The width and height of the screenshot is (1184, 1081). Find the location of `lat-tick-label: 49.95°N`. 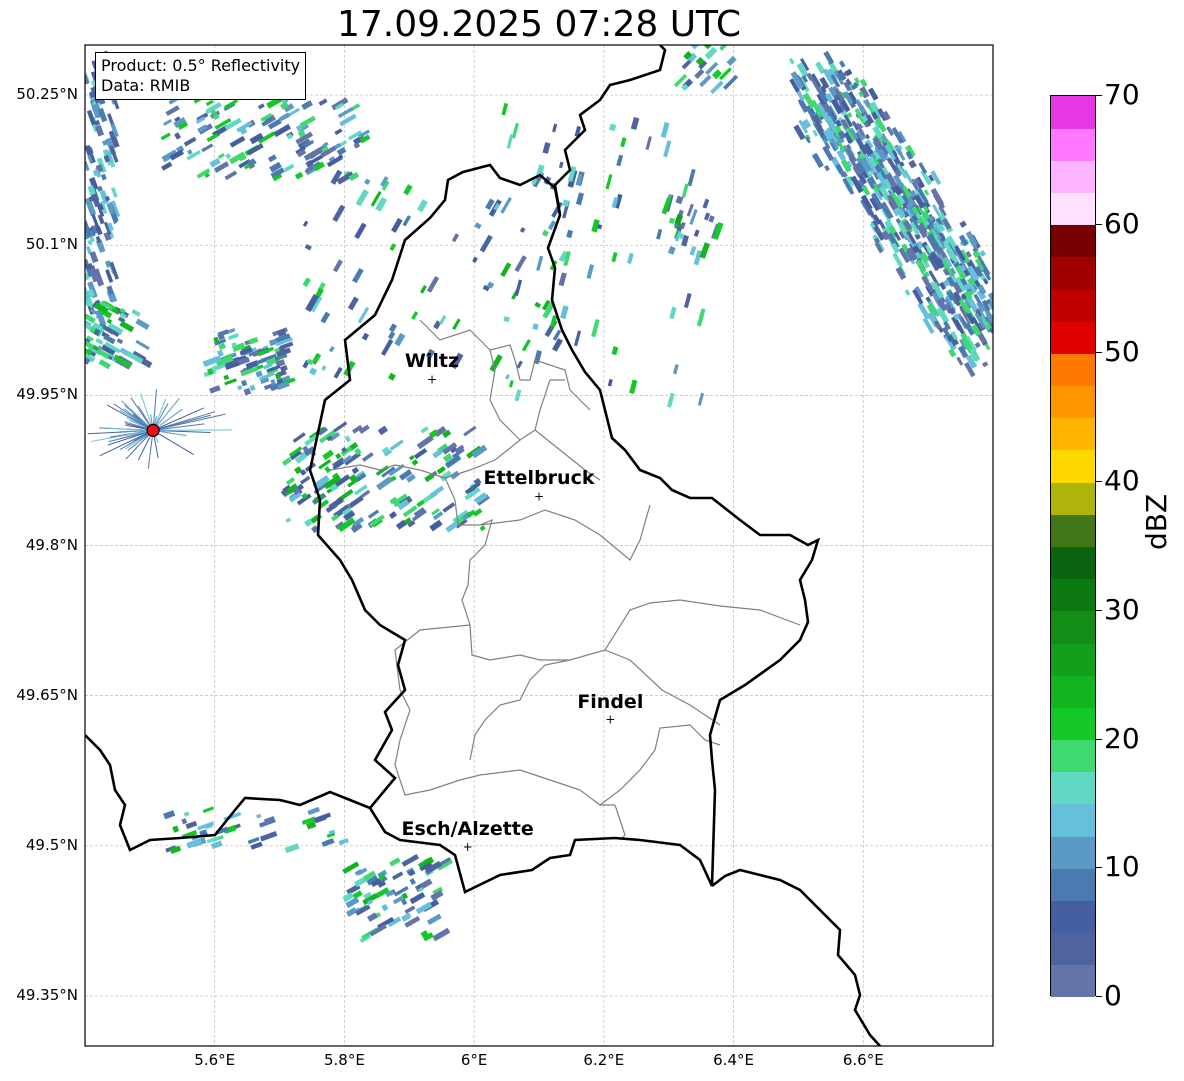

lat-tick-label: 49.95°N is located at coordinates (47, 394).